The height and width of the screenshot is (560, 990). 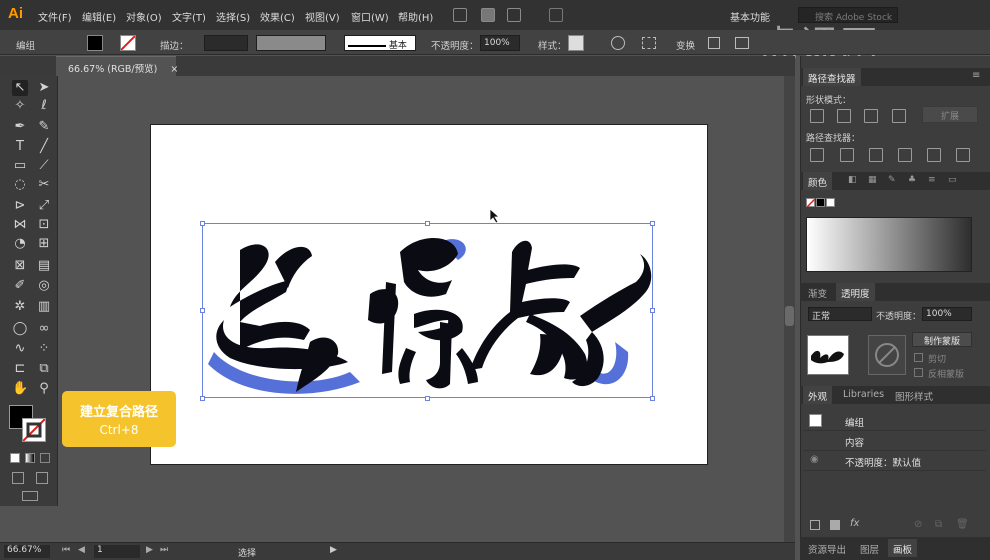 I want to click on mesh-tool-icon: ⊠, so click(x=20, y=266).